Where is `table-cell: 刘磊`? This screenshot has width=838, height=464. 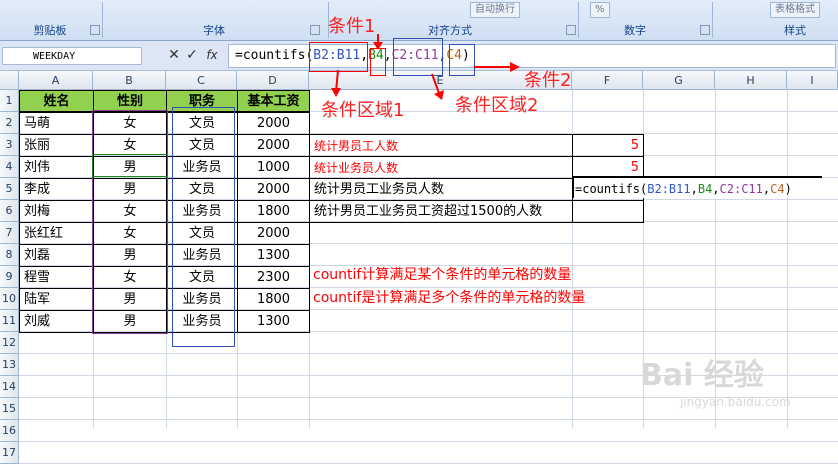
table-cell: 刘磊 is located at coordinates (56, 255).